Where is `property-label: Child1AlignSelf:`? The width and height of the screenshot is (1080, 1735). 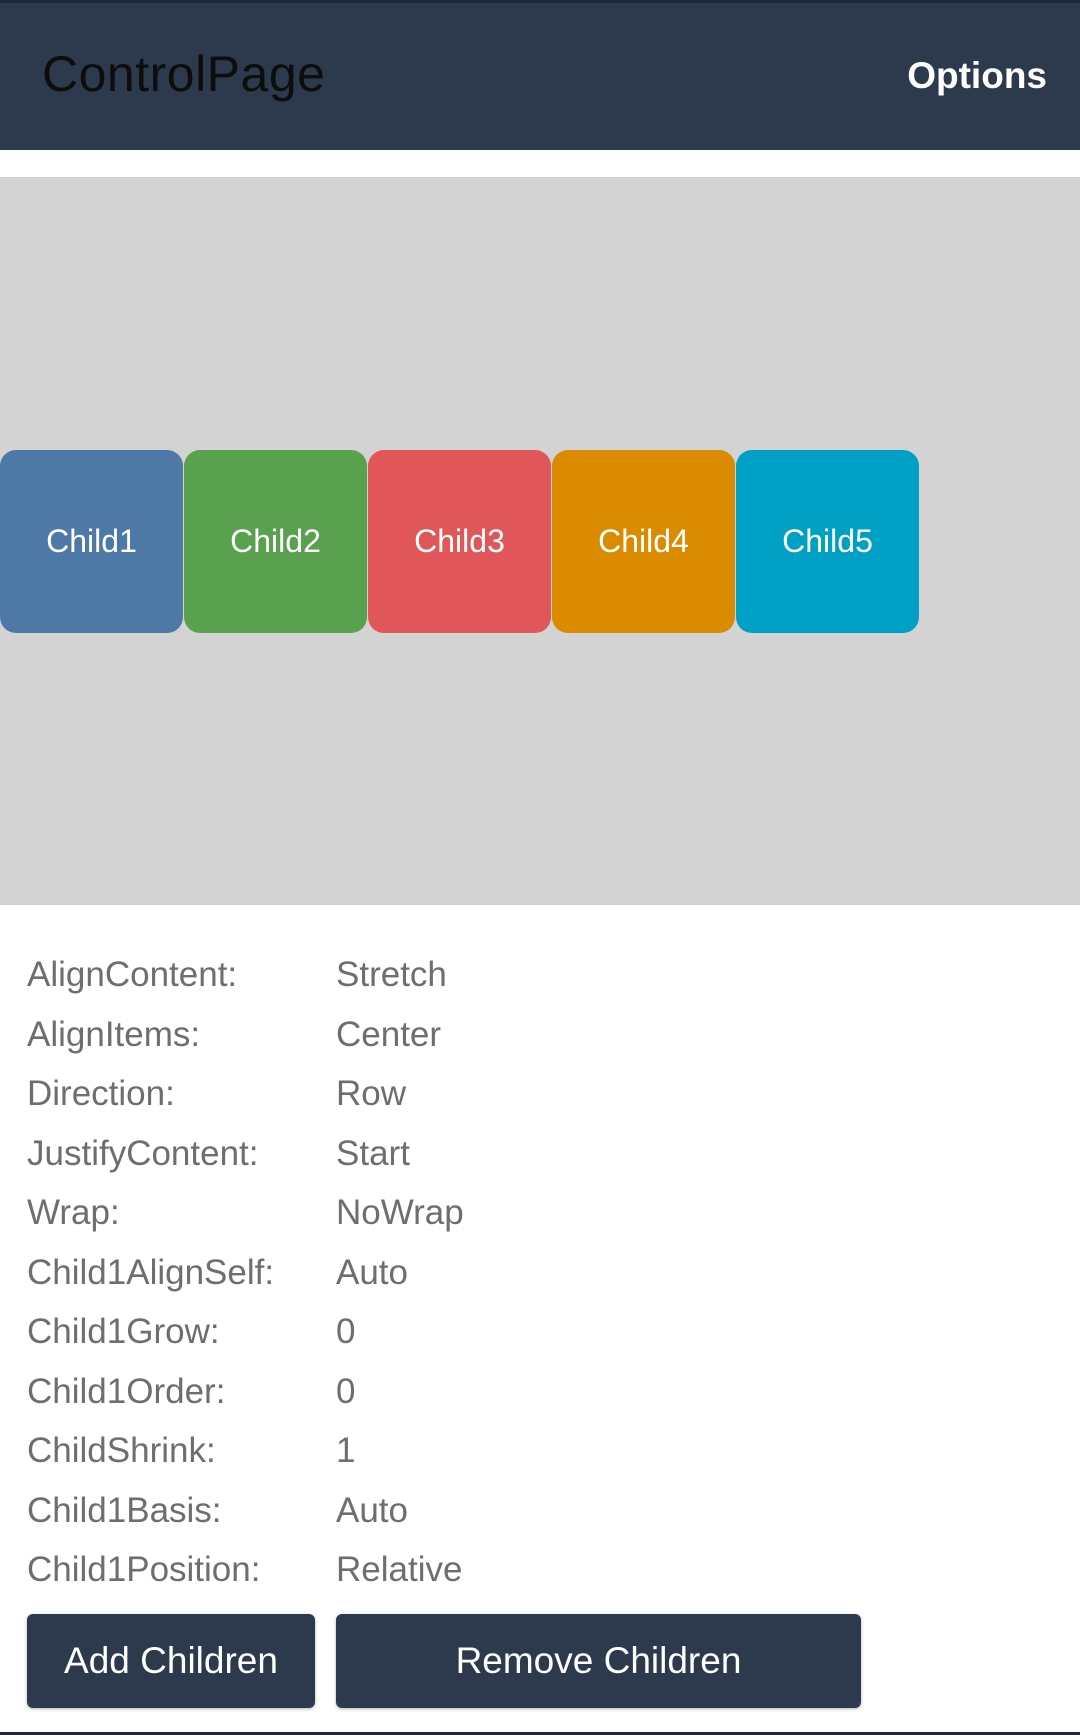 property-label: Child1AlignSelf: is located at coordinates (151, 1272).